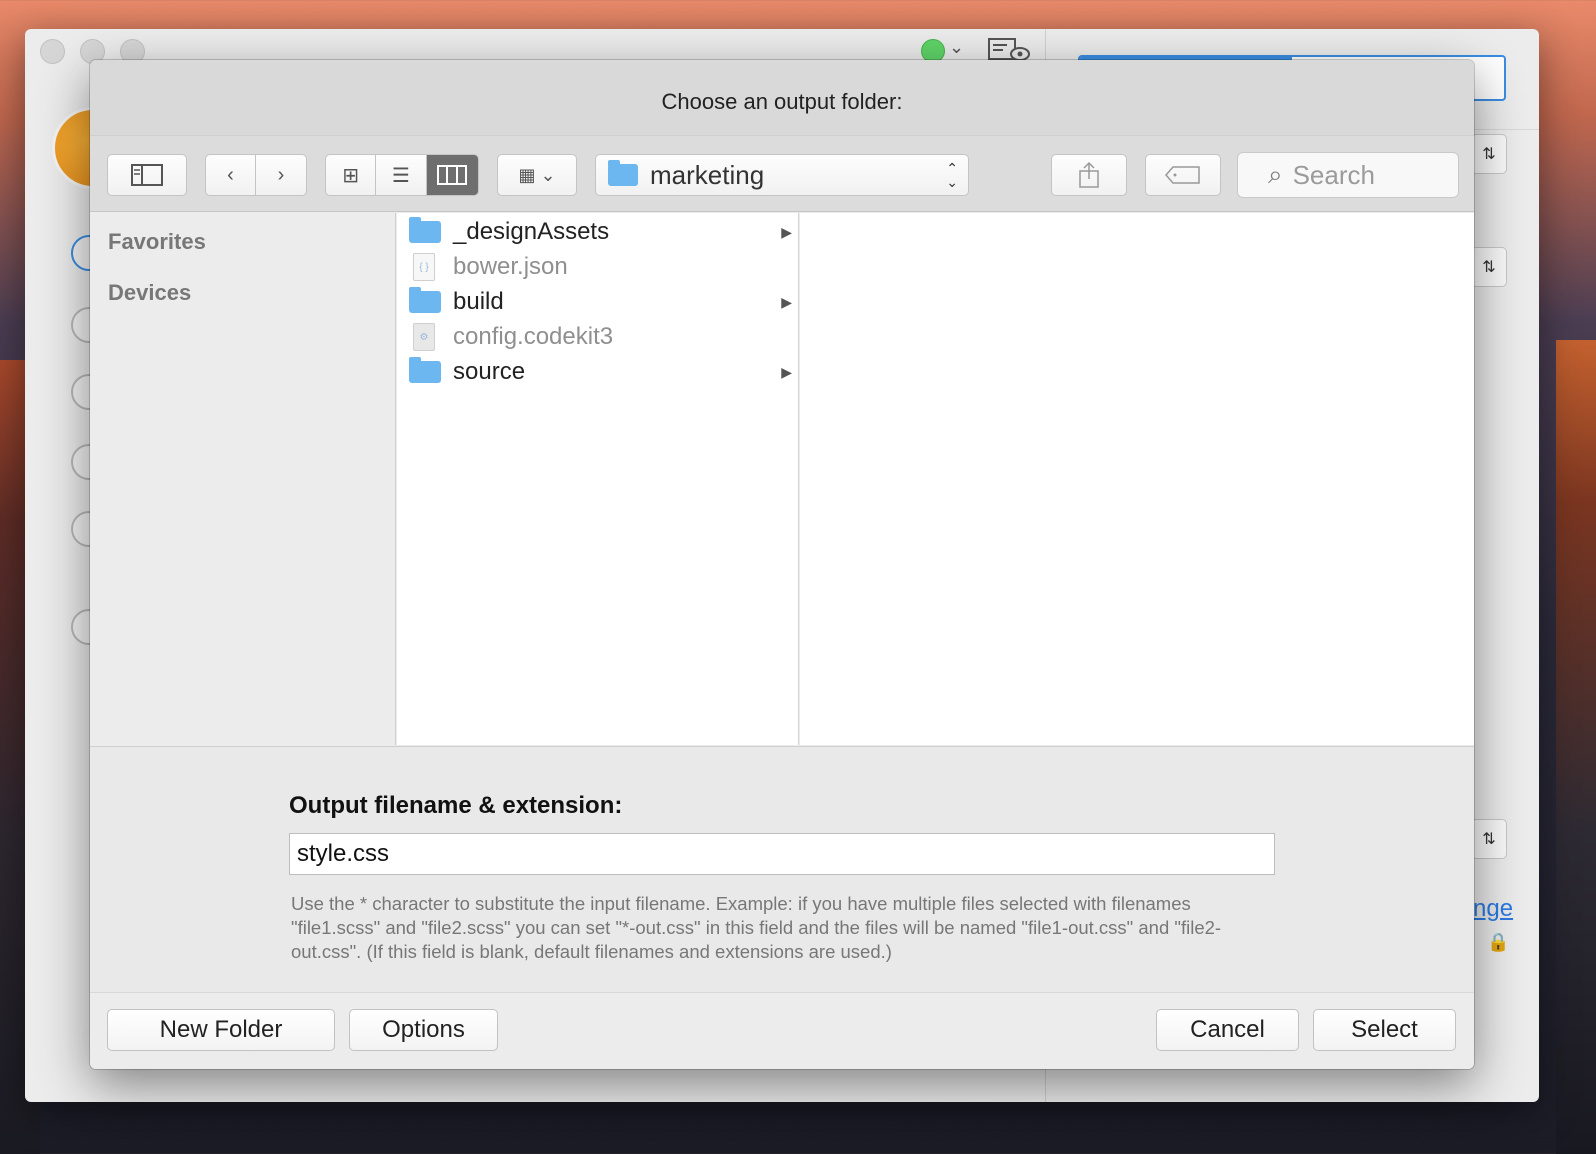 This screenshot has width=1596, height=1154. I want to click on dialog-toolbar: ‹ › ⊞ ☰ ▦ ⌄ marketing ⌃ ⌄ ⌕ Search, so click(782, 174).